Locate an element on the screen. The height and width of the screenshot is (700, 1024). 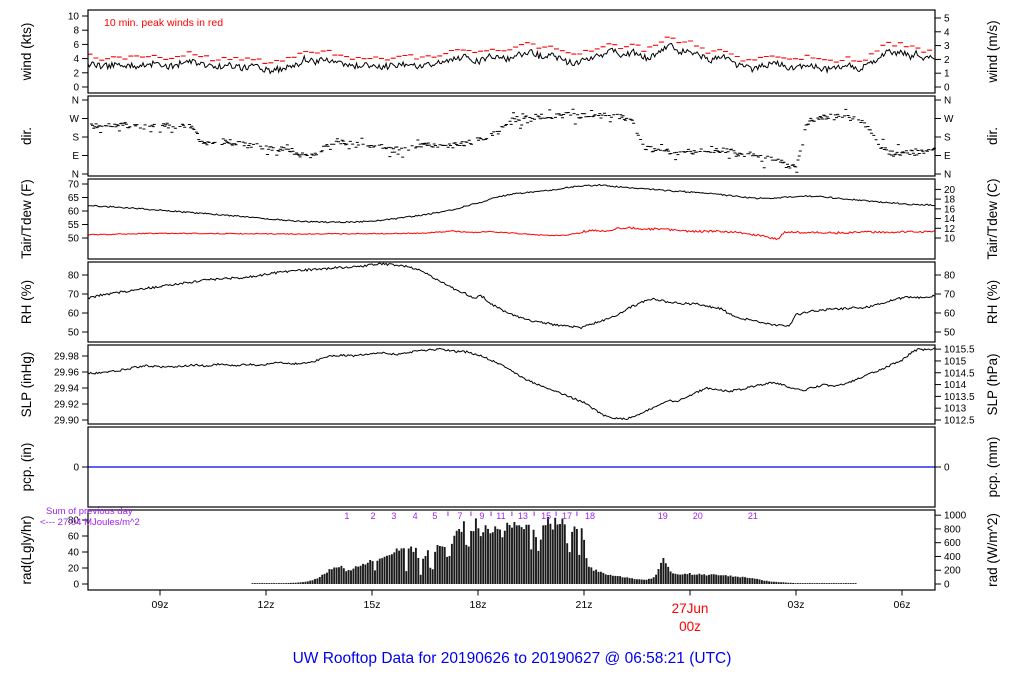
x-tick-label: 18z is located at coordinates (478, 605).